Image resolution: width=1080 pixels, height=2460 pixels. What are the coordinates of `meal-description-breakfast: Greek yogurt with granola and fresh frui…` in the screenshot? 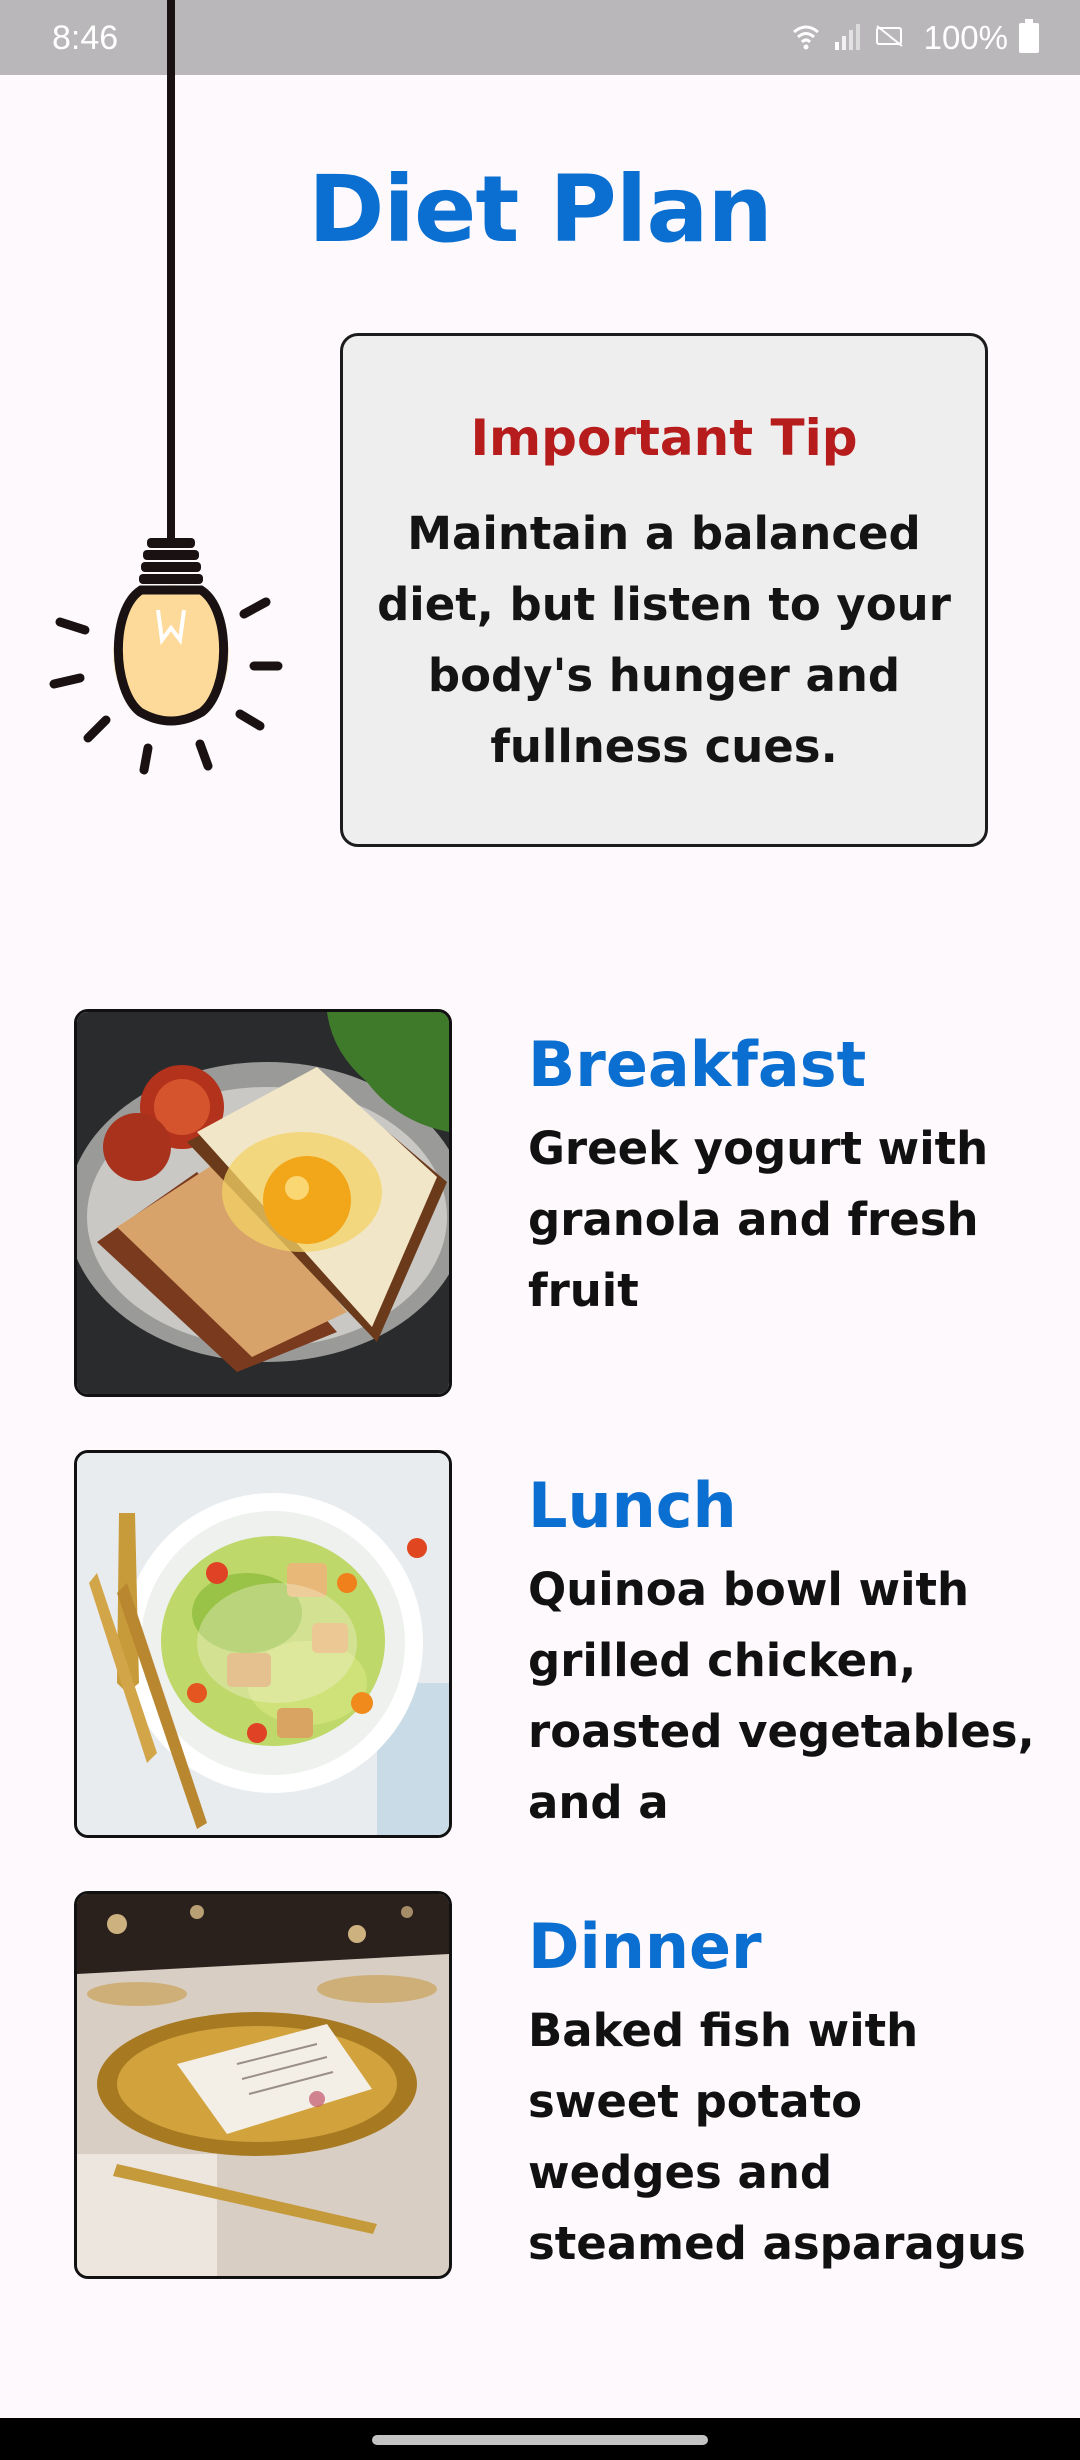 It's located at (758, 1219).